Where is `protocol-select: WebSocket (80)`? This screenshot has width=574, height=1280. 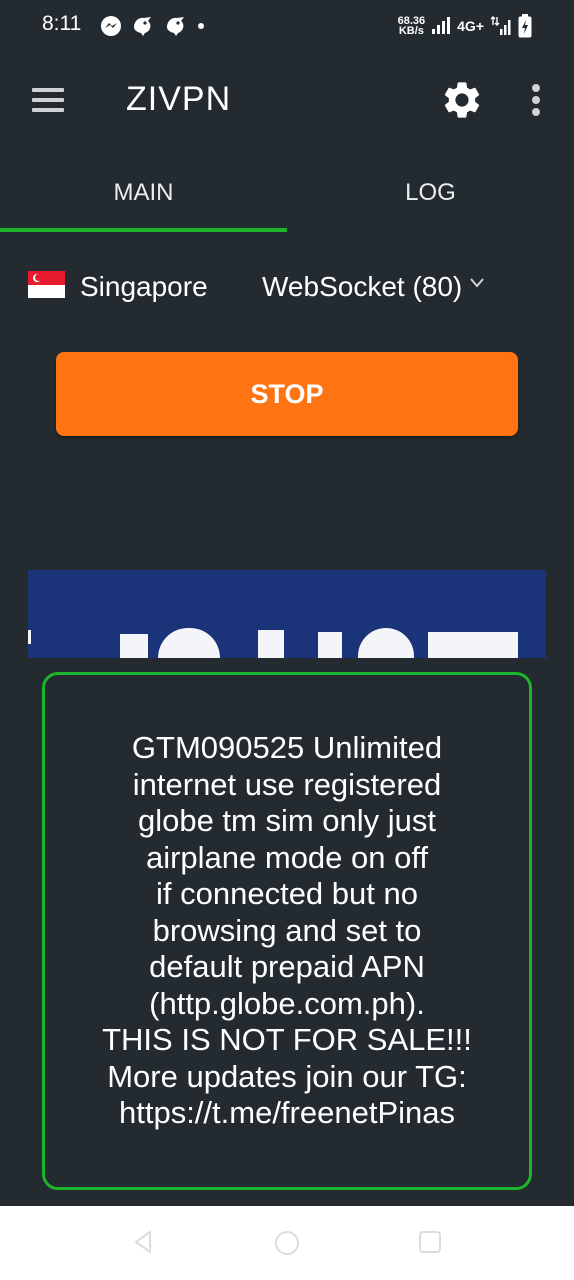 protocol-select: WebSocket (80) is located at coordinates (362, 287).